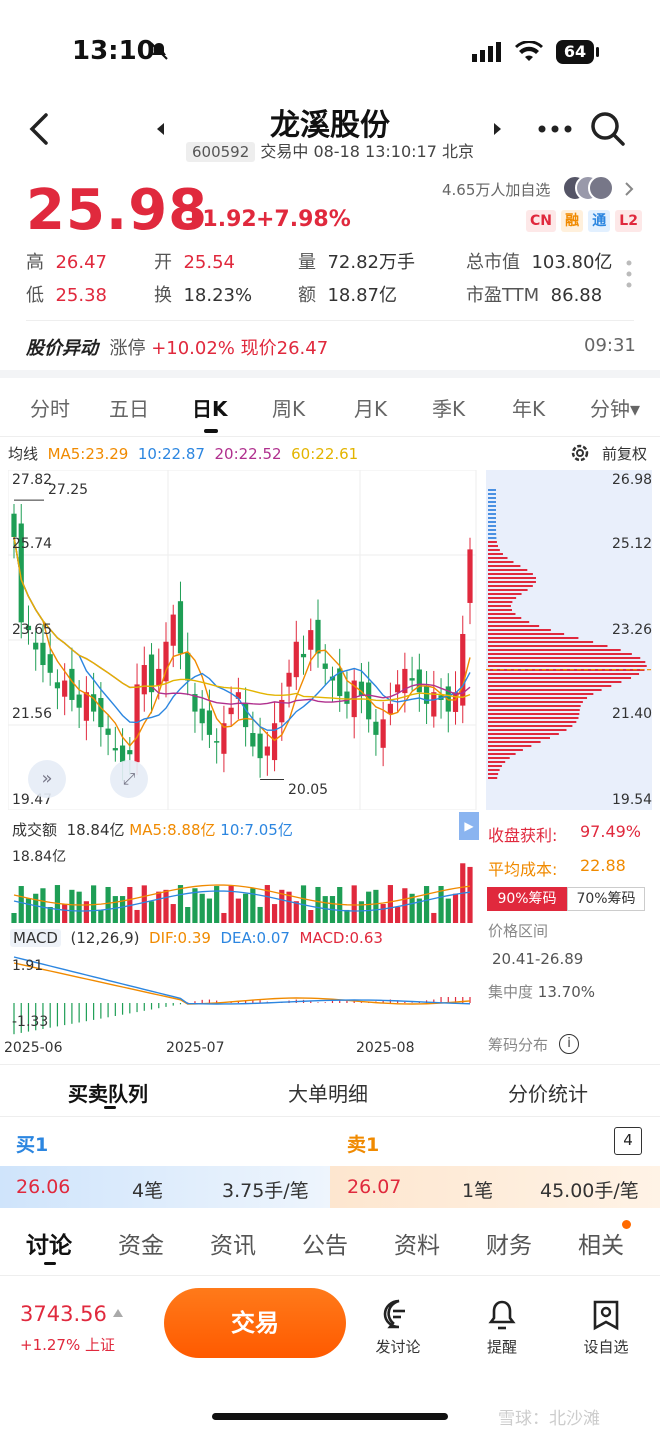 This screenshot has width=660, height=1435. What do you see at coordinates (629, 274) in the screenshot?
I see `expand-dots-icon` at bounding box center [629, 274].